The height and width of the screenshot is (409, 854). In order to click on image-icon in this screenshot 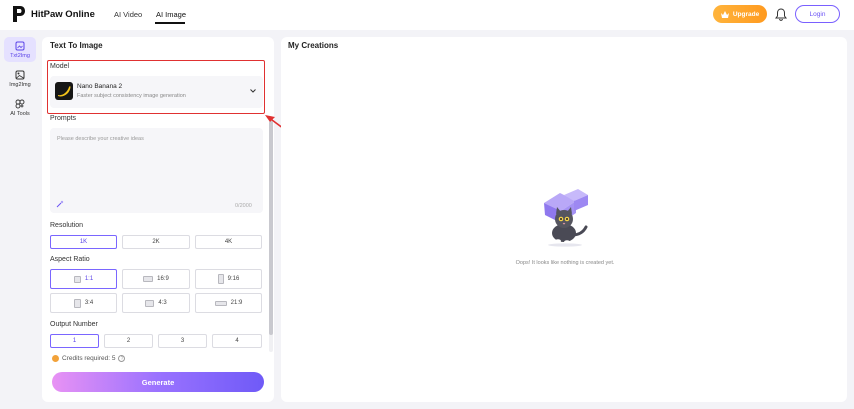, I will do `click(20, 75)`.